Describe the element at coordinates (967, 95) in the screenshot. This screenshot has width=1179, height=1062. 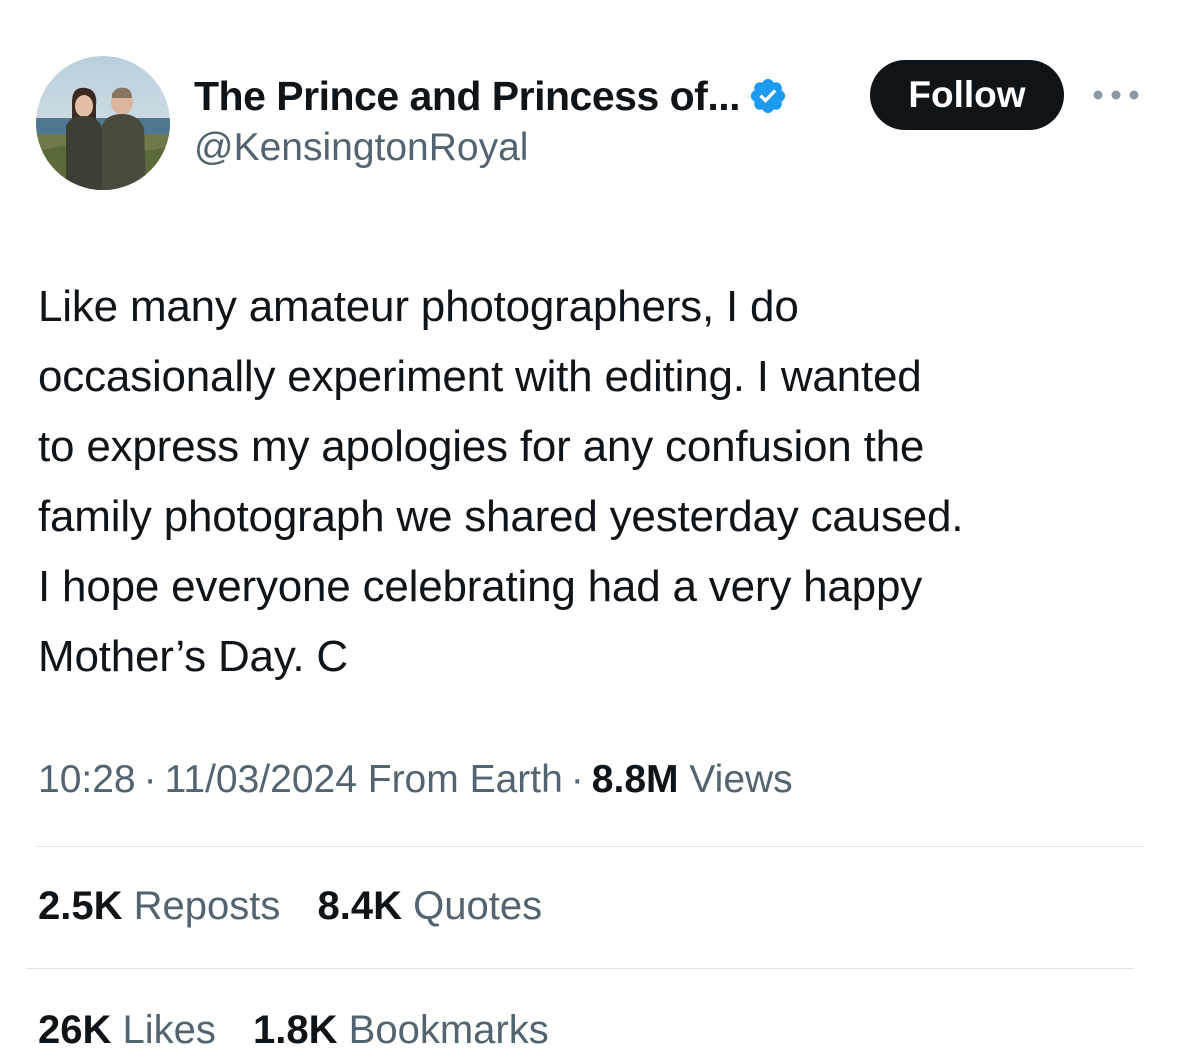
I see `follow-button: Follow` at that location.